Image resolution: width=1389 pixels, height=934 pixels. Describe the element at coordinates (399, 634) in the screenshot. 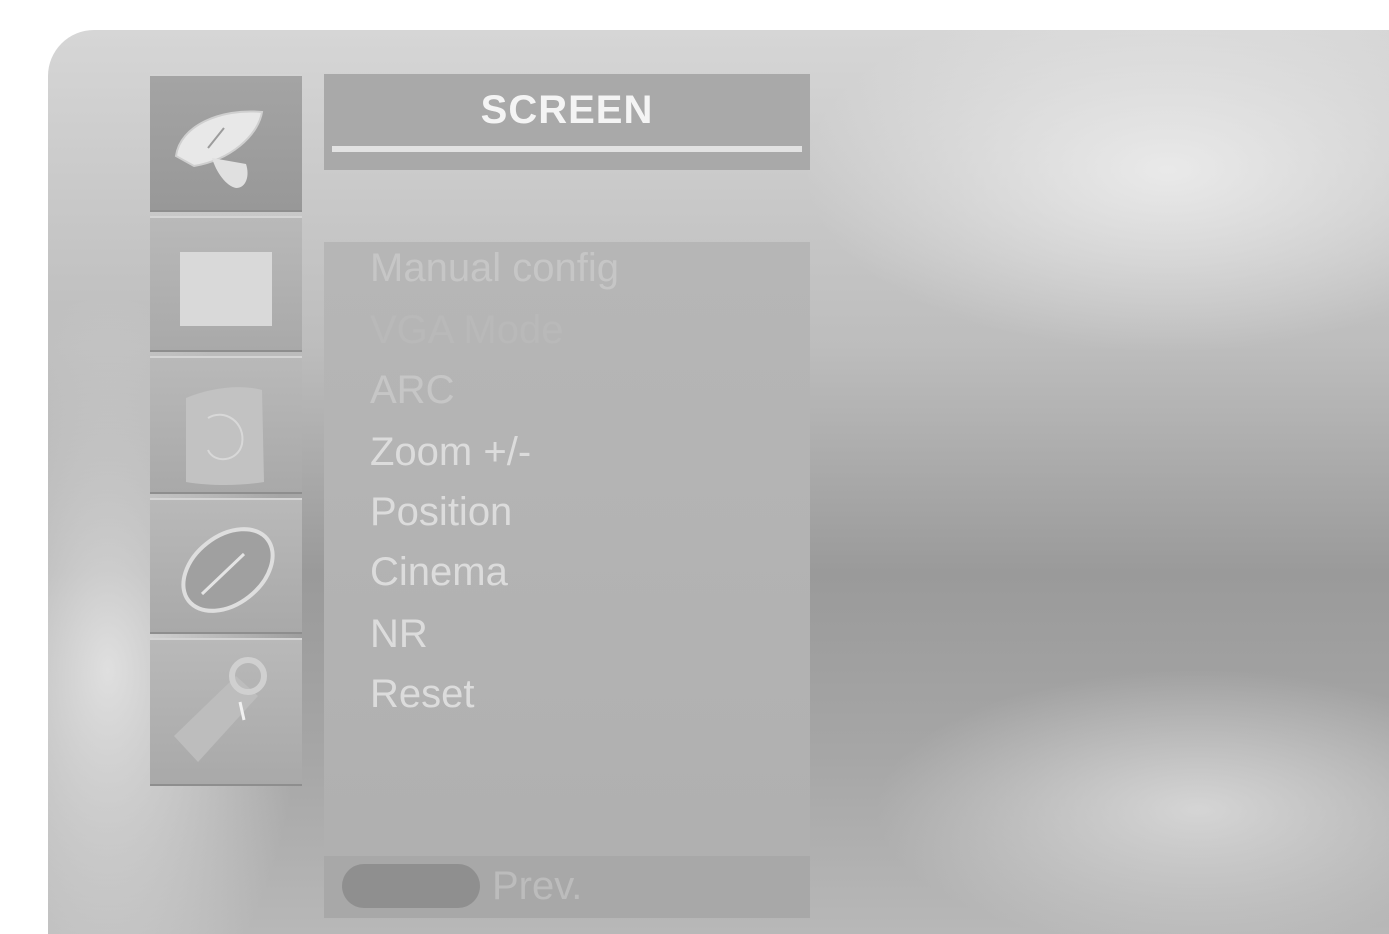

I see `menu-item-nr: NR` at that location.